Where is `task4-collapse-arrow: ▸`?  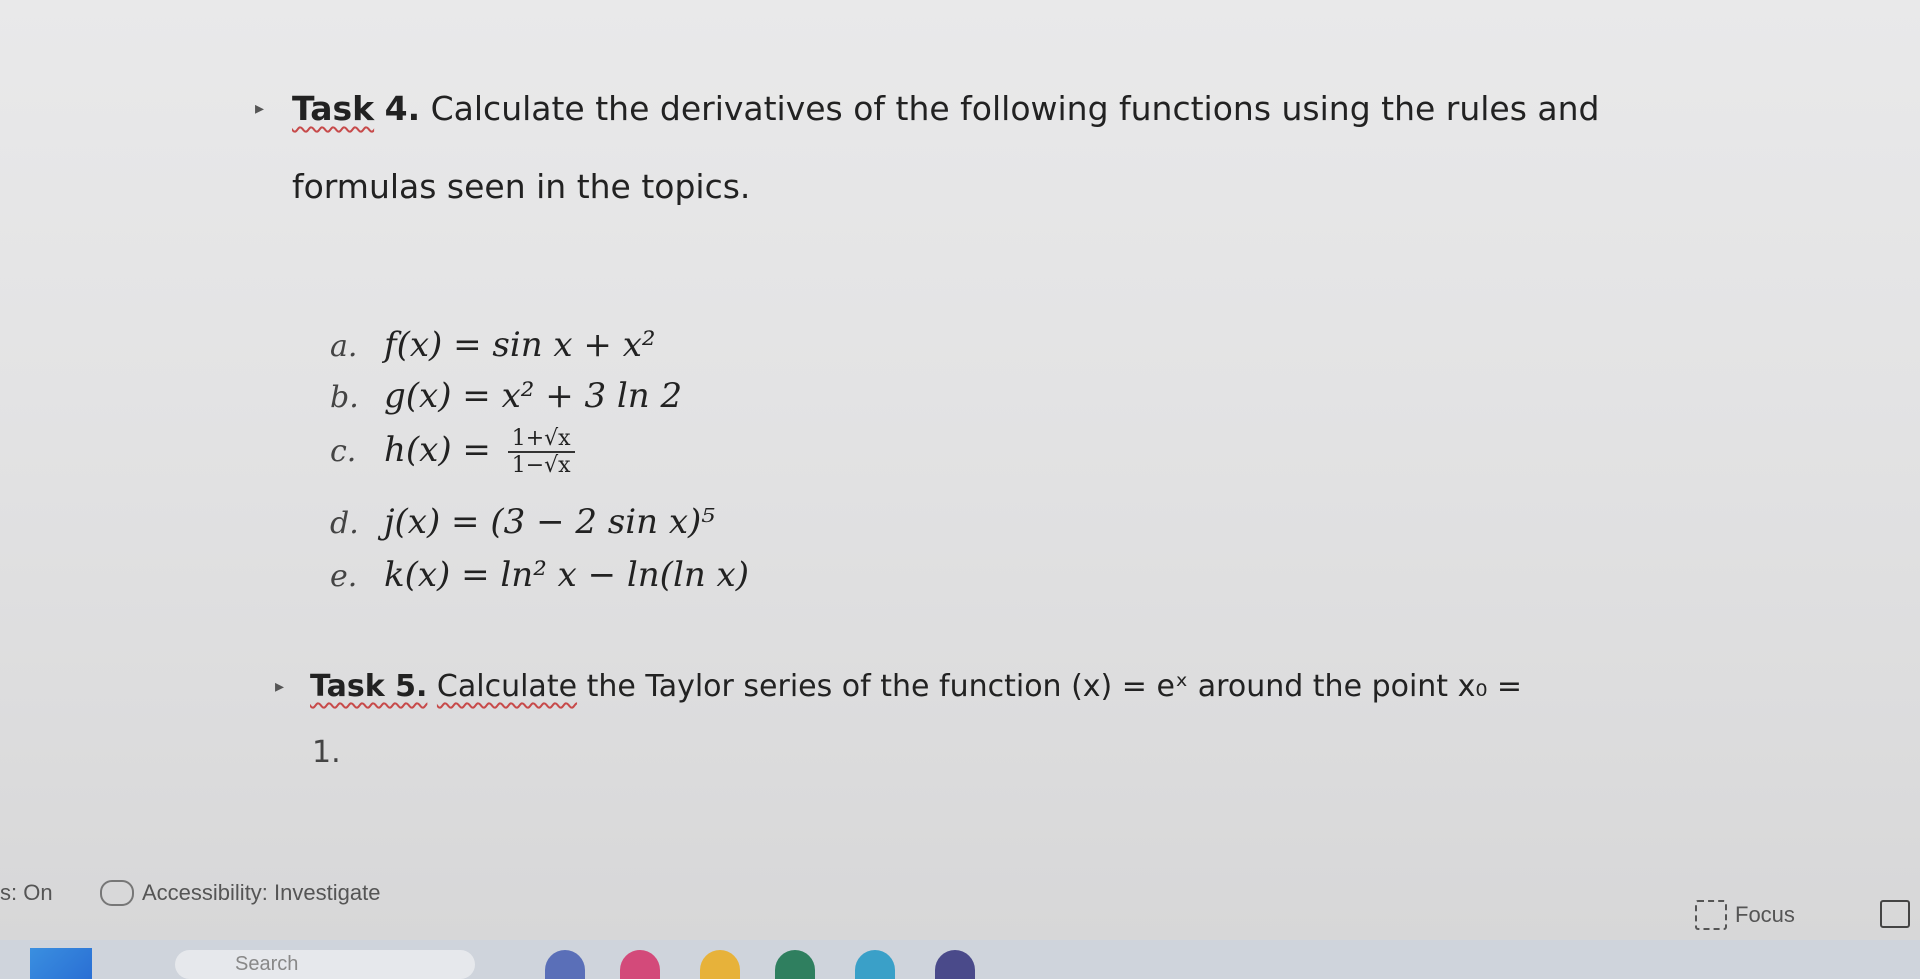 task4-collapse-arrow: ▸ is located at coordinates (259, 108).